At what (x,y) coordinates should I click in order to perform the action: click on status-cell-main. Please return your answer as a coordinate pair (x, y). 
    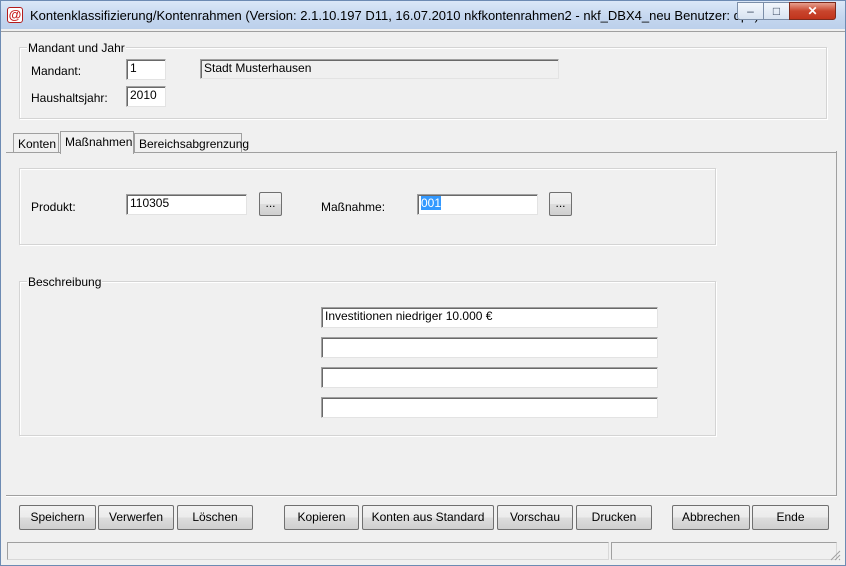
    Looking at the image, I should click on (308, 551).